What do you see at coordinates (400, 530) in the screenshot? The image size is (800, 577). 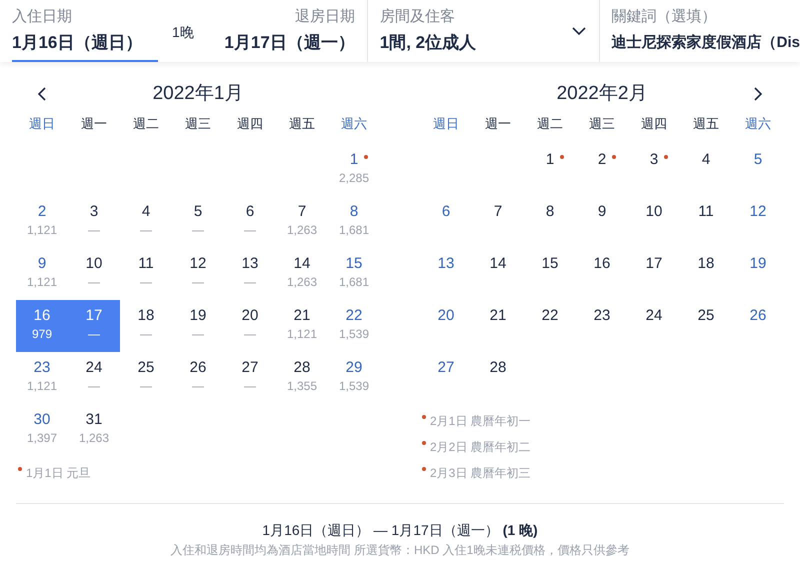 I see `date-range-summary: 1月16日（週日） — 1月17日（週一） (1 晚)` at bounding box center [400, 530].